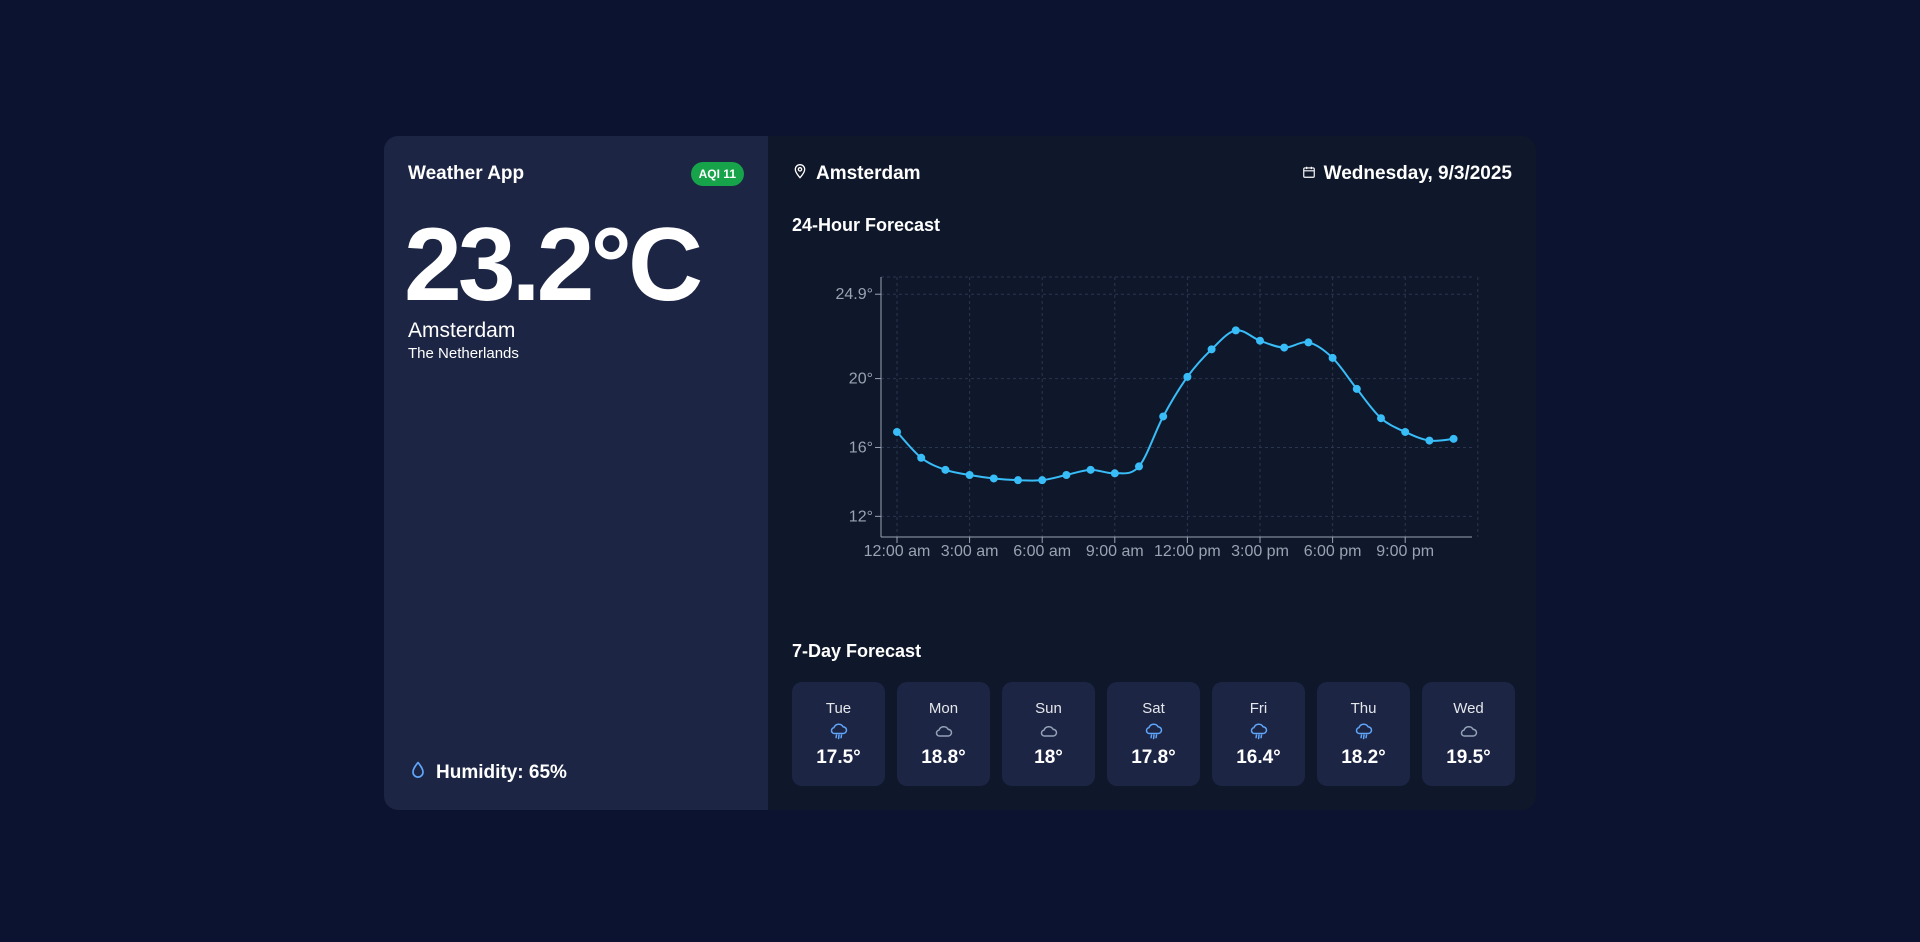 This screenshot has width=1920, height=942. Describe the element at coordinates (1115, 551) in the screenshot. I see `x-tick-label: 9:00 am` at that location.